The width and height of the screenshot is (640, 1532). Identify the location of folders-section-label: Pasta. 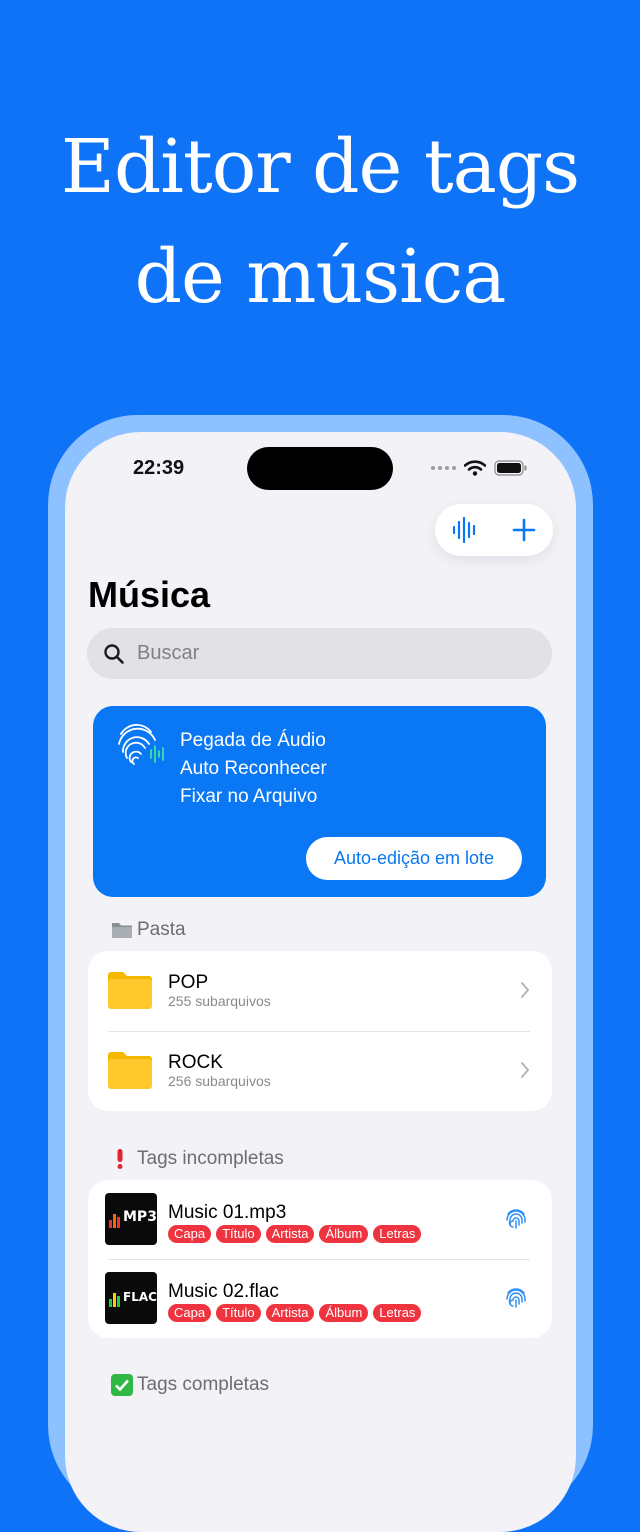
(161, 929).